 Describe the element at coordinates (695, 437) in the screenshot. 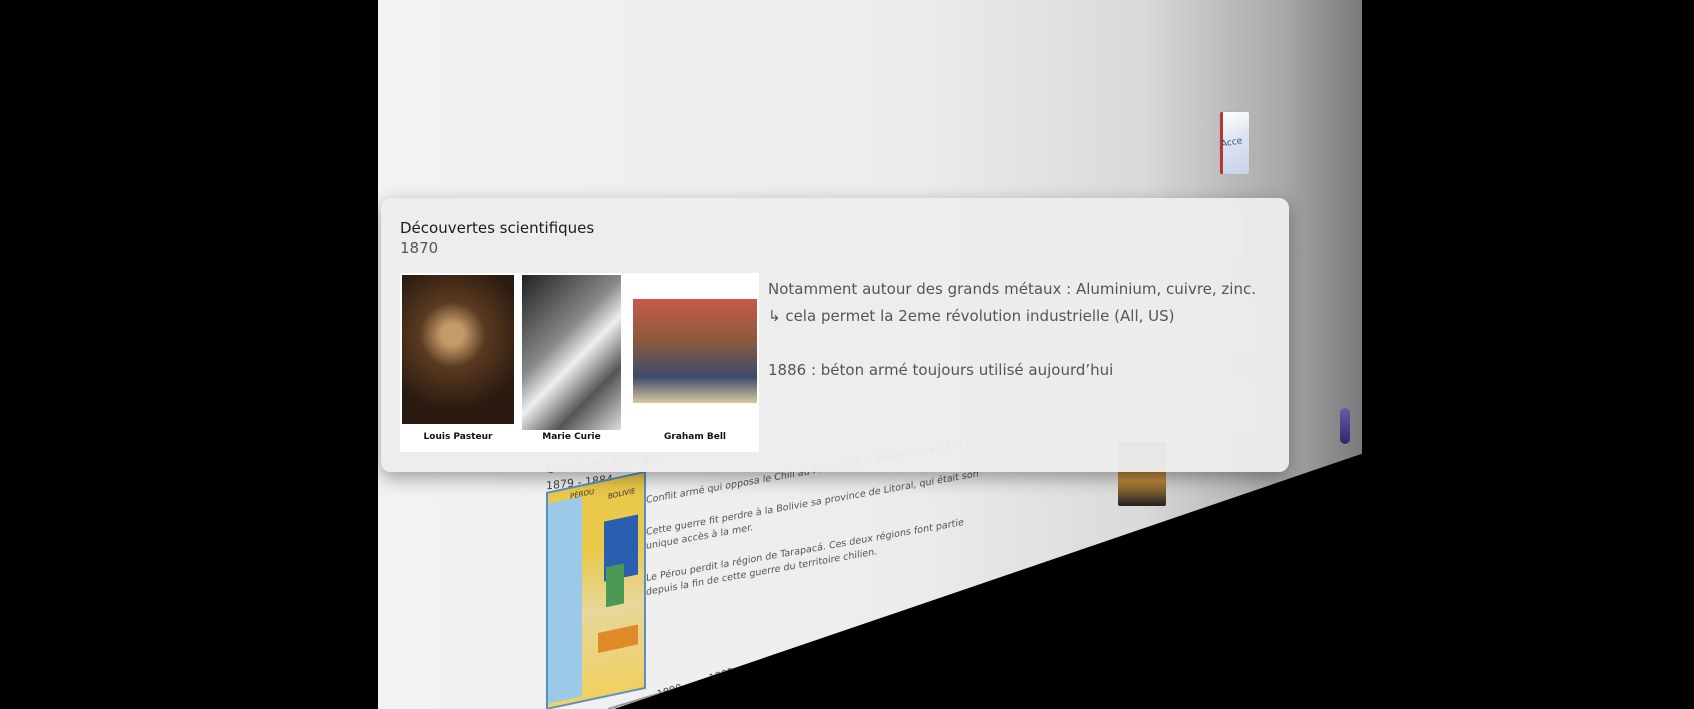

I see `photo-caption: Graham Bell` at that location.